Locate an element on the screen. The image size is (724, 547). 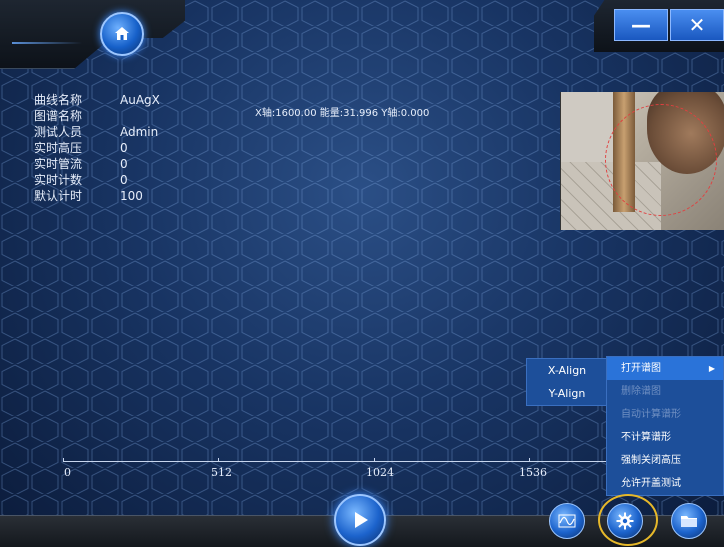
info-label: 测试人员 is located at coordinates (58, 132).